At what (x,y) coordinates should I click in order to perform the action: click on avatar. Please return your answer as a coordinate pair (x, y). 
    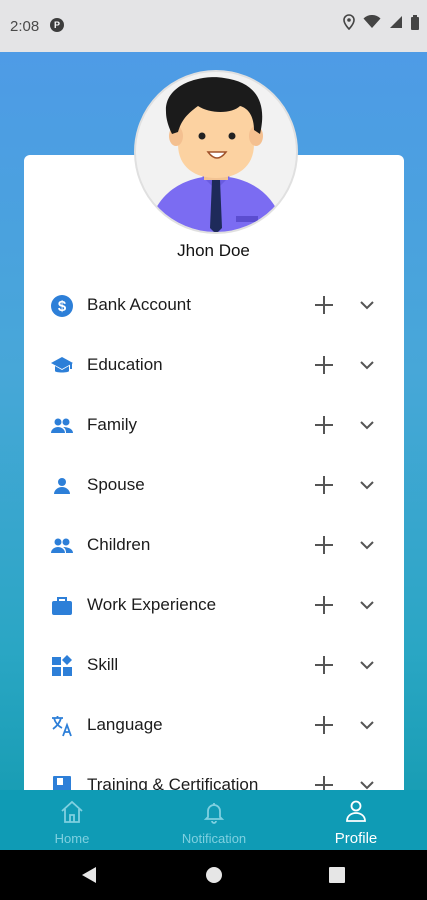
    Looking at the image, I should click on (216, 152).